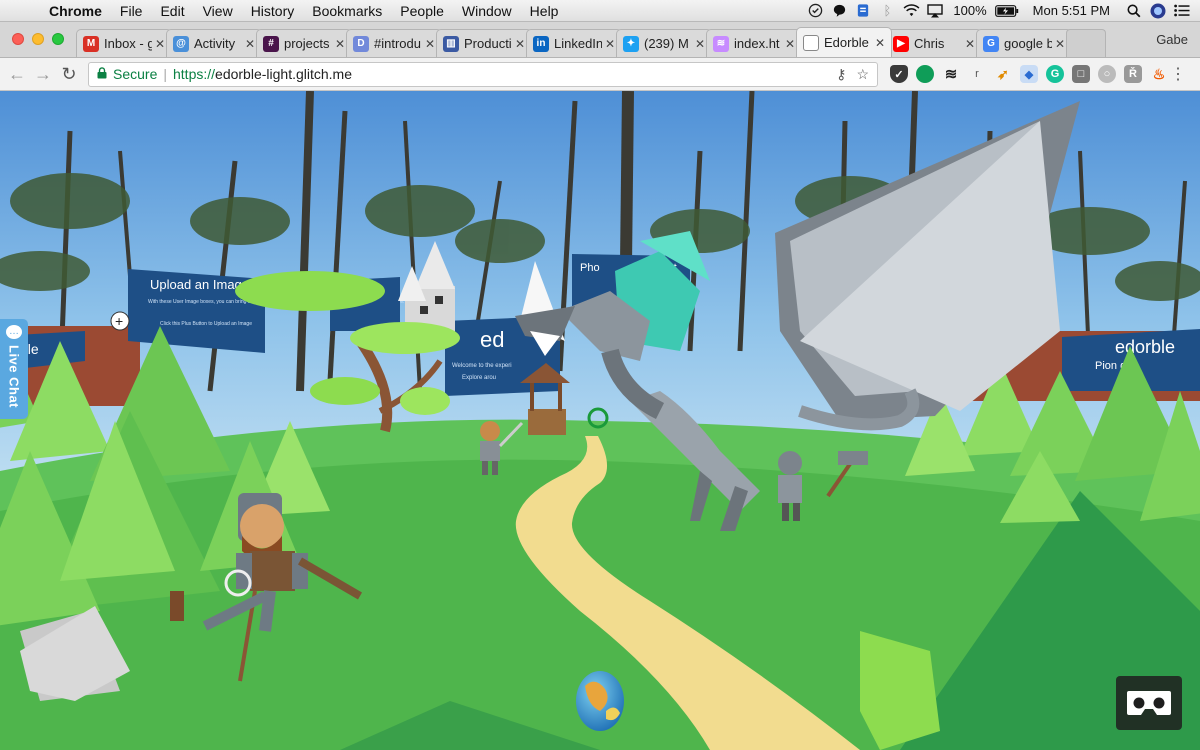  I want to click on browser-tab: ▶ Chris ✕, so click(934, 43).